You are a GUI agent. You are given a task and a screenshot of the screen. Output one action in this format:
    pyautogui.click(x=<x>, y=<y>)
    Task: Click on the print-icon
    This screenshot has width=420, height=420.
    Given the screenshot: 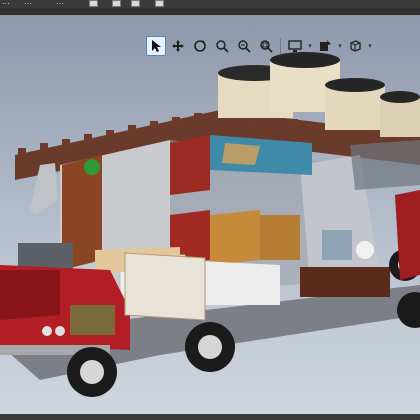 What is the action you would take?
    pyautogui.click(x=159, y=3)
    